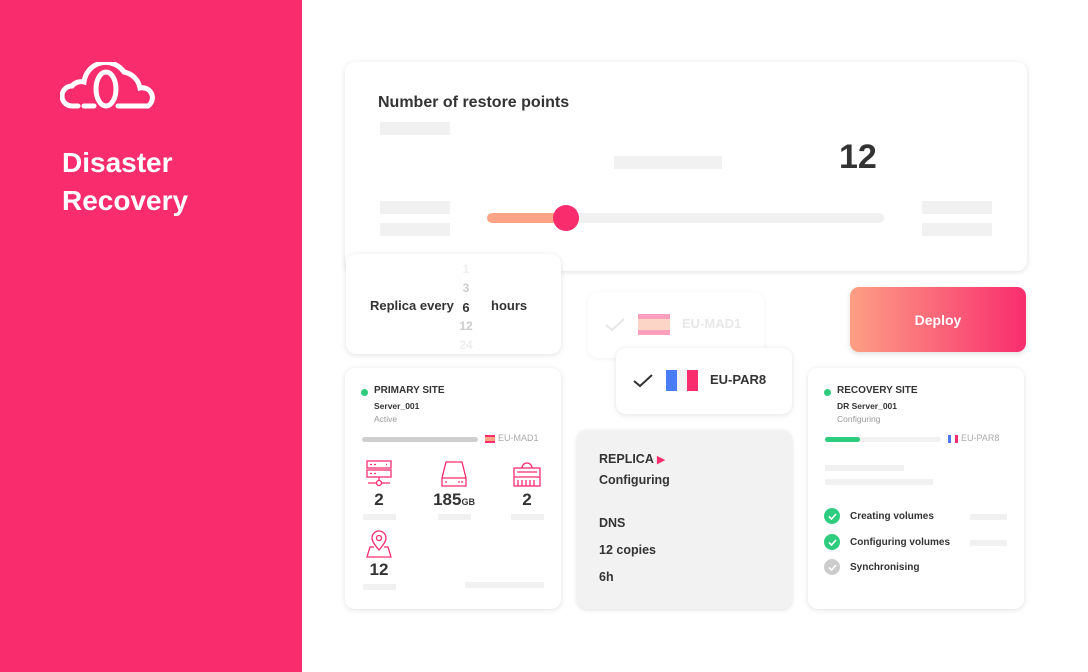 Image resolution: width=1088 pixels, height=672 pixels. I want to click on metric-memory: 2, so click(527, 490).